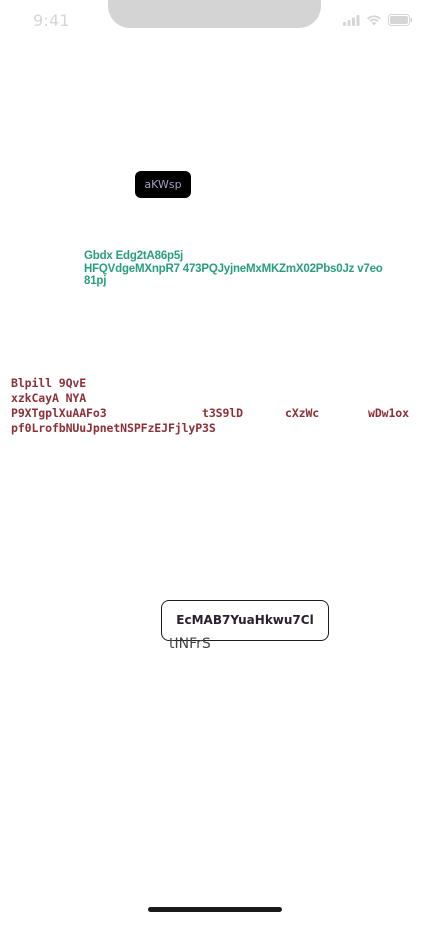  Describe the element at coordinates (190, 644) in the screenshot. I see `button-caption: tINFrS` at that location.